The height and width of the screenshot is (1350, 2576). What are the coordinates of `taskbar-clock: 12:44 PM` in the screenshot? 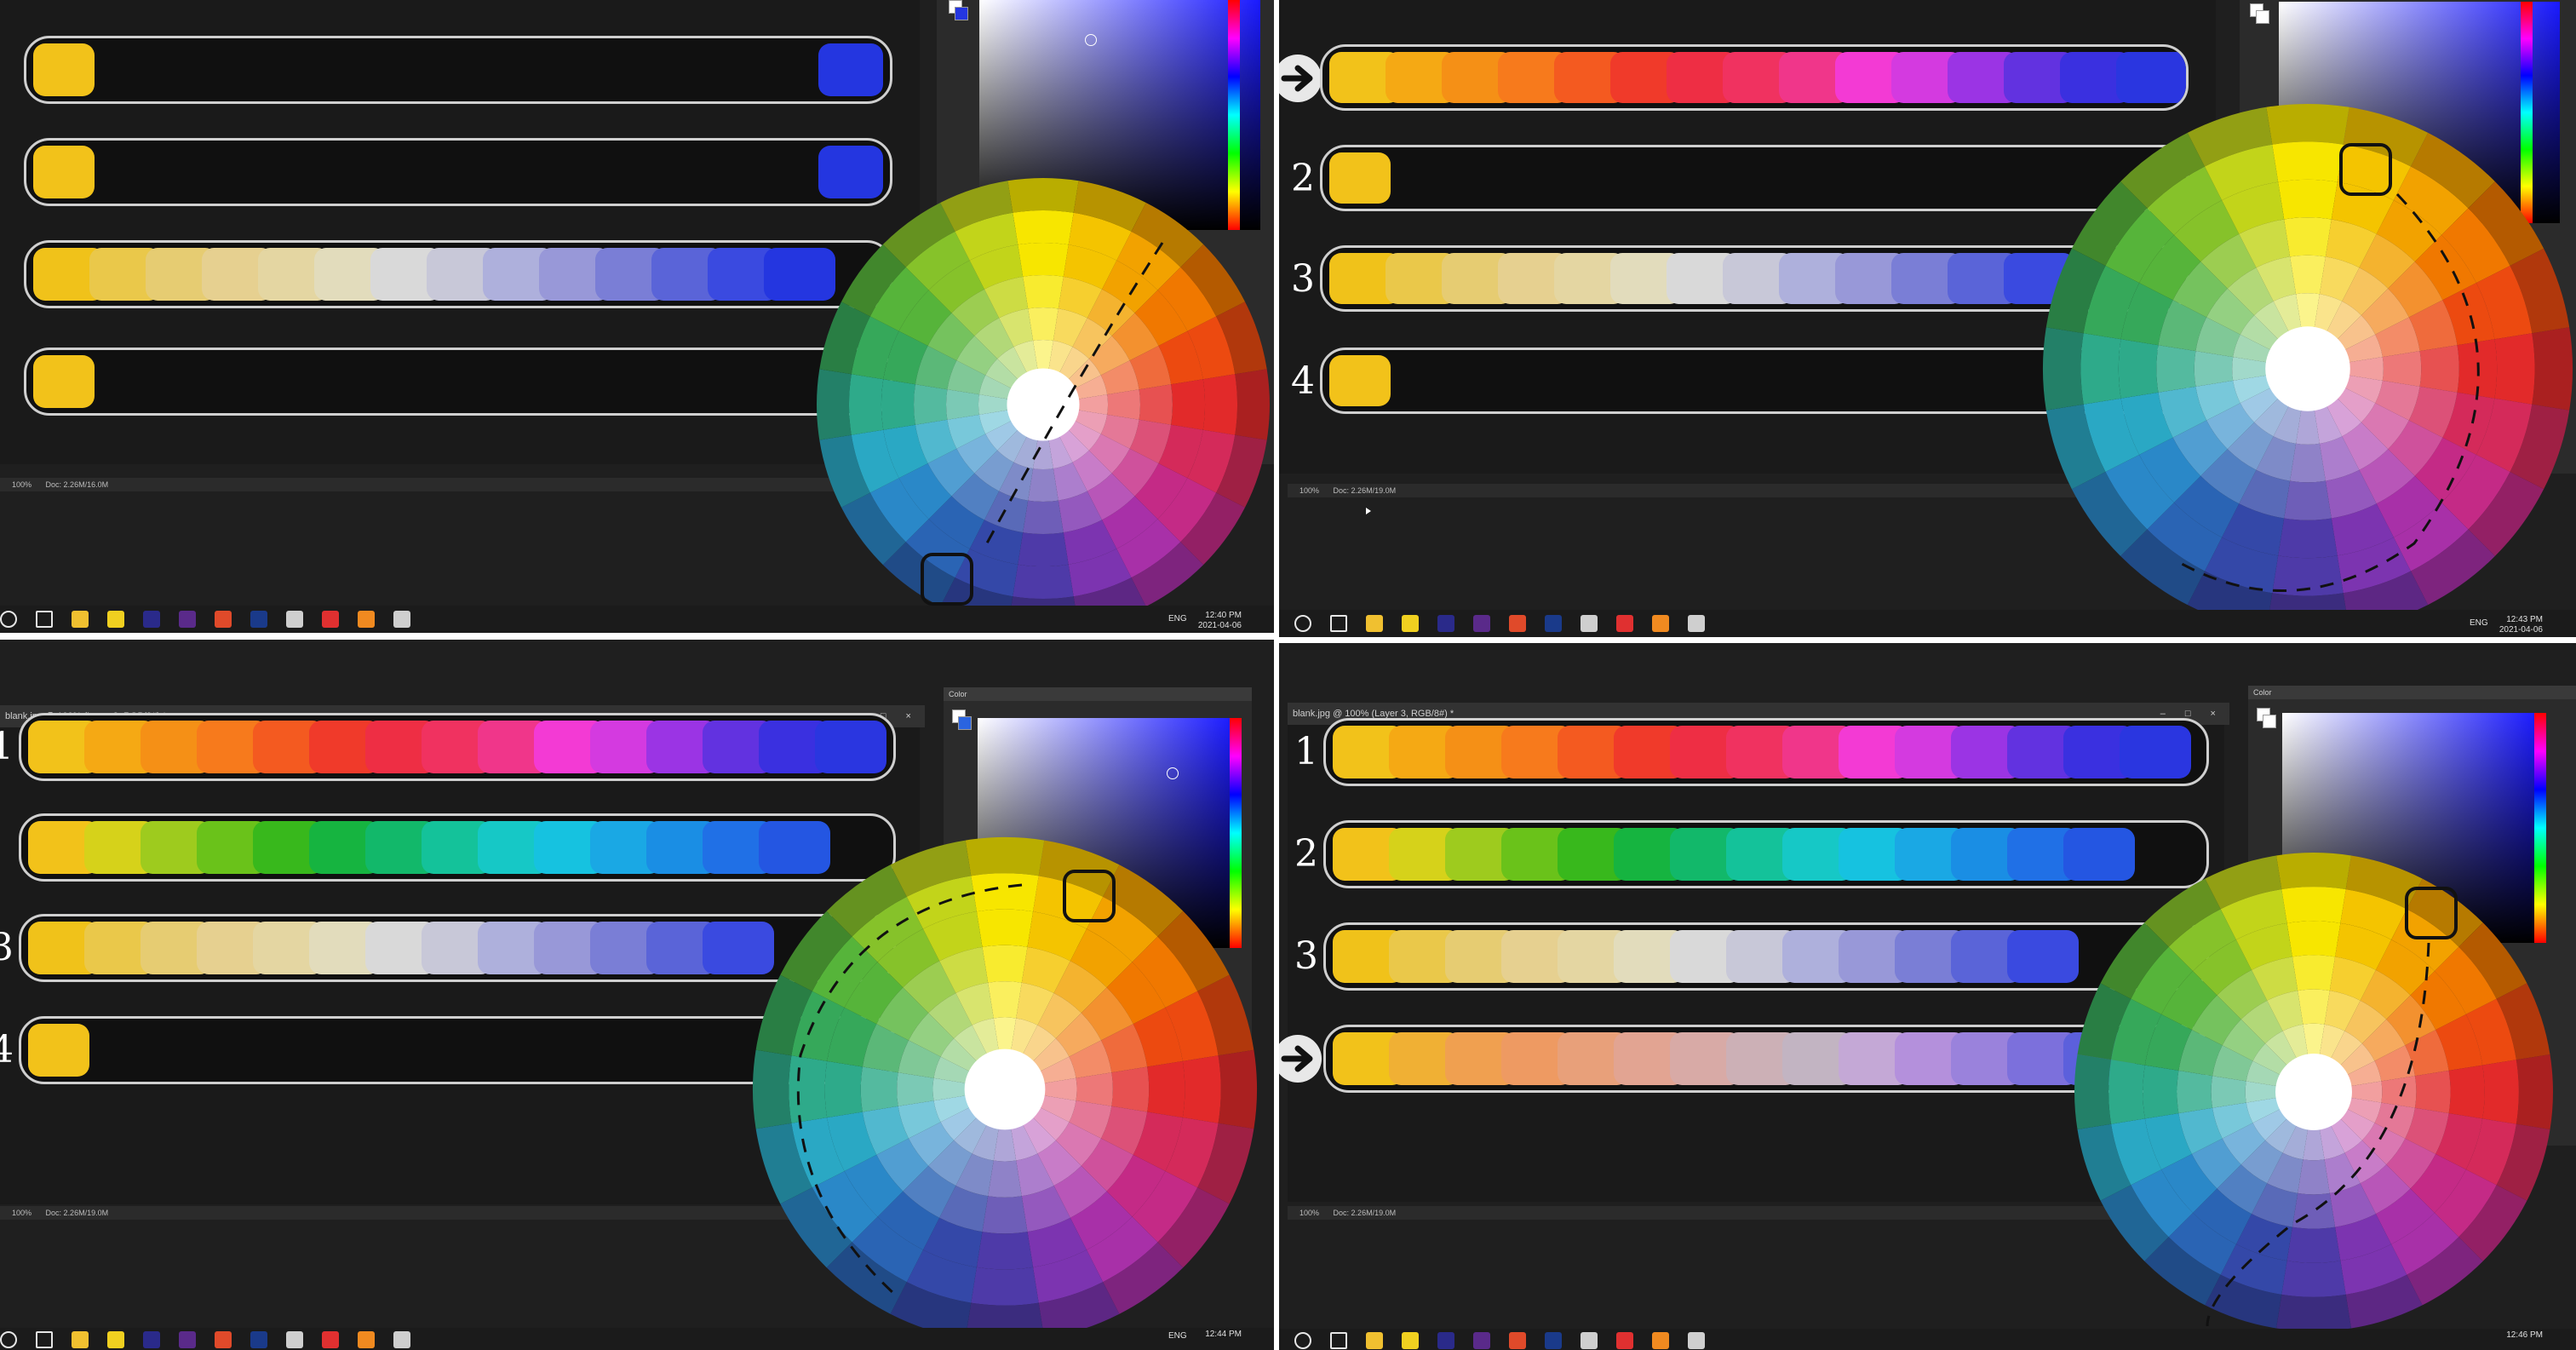 It's located at (1218, 1335).